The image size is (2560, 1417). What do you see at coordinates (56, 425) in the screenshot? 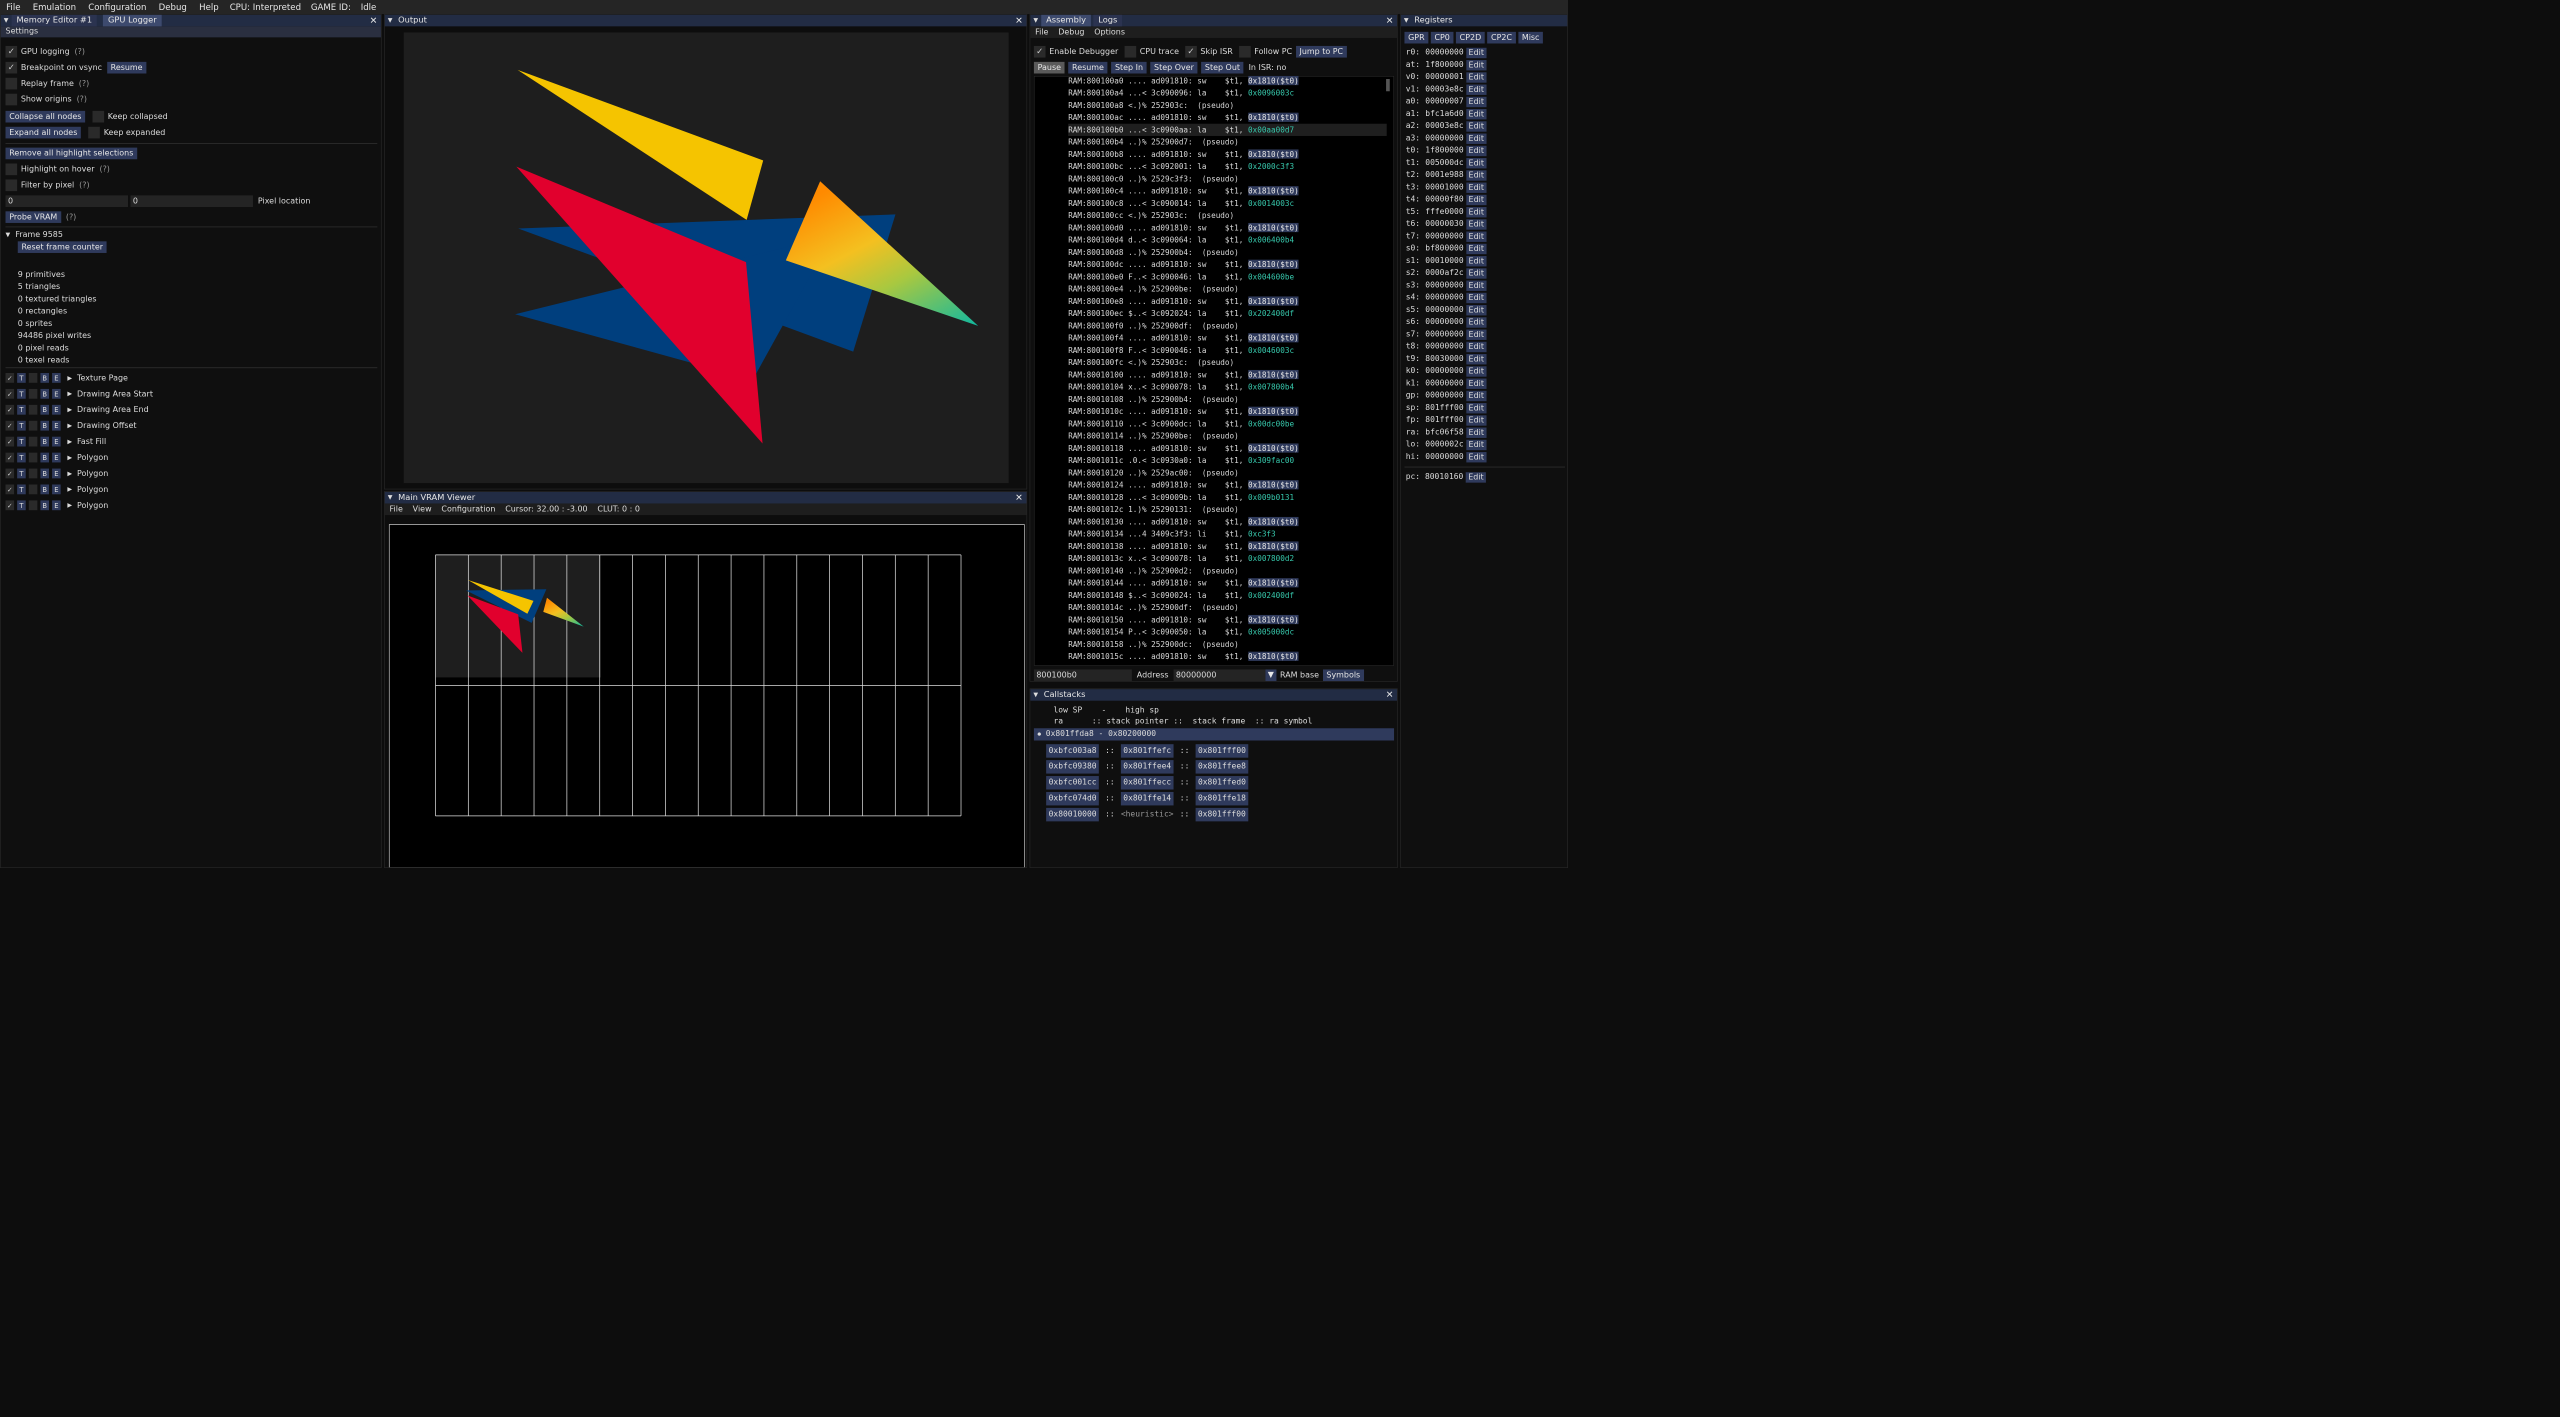
I see `node-e-button: E` at bounding box center [56, 425].